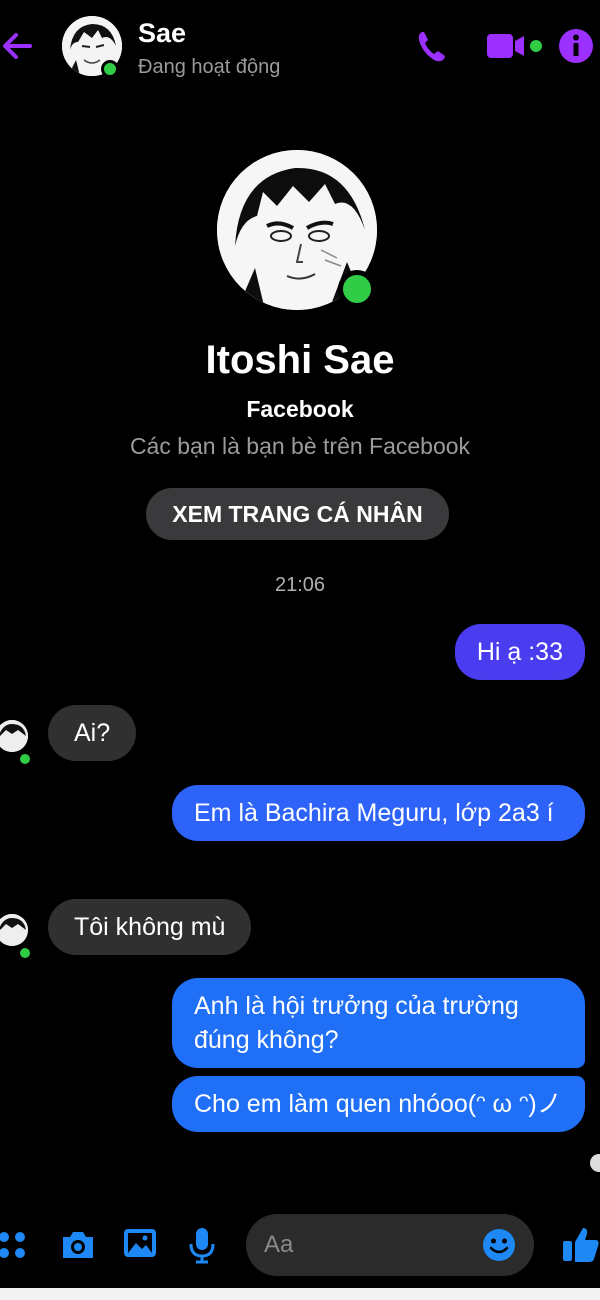 Image resolution: width=600 pixels, height=1300 pixels. Describe the element at coordinates (12, 1245) in the screenshot. I see `menu-dots-icon` at that location.